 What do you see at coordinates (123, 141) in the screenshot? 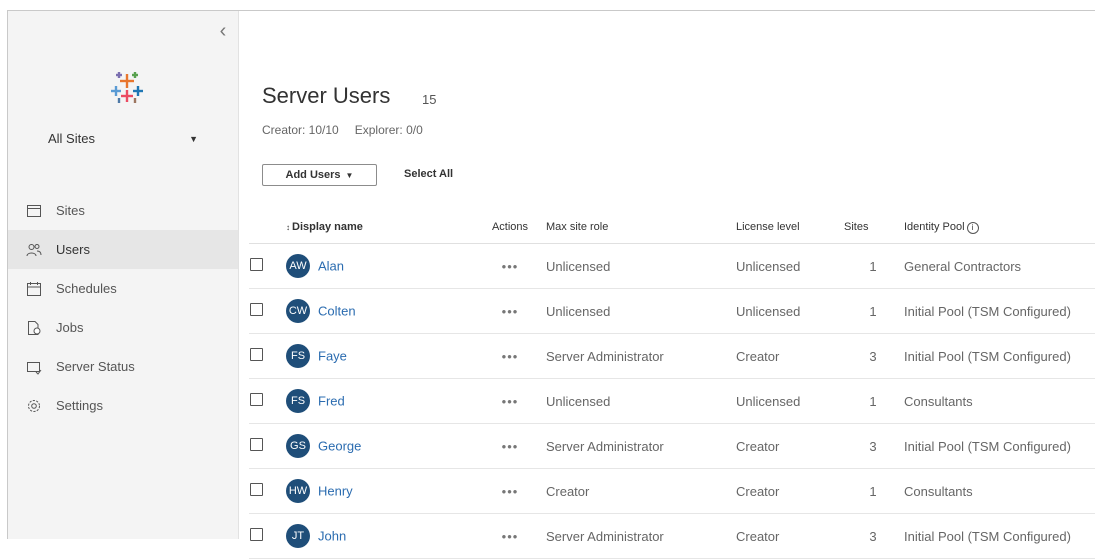
I see `site-selector: All Sites ▼` at bounding box center [123, 141].